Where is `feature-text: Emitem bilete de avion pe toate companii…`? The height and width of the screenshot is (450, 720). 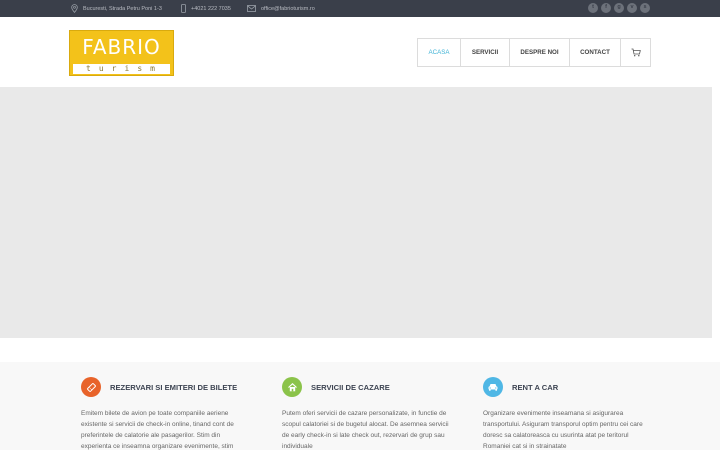 feature-text: Emitem bilete de avion pe toate companii… is located at coordinates (157, 430).